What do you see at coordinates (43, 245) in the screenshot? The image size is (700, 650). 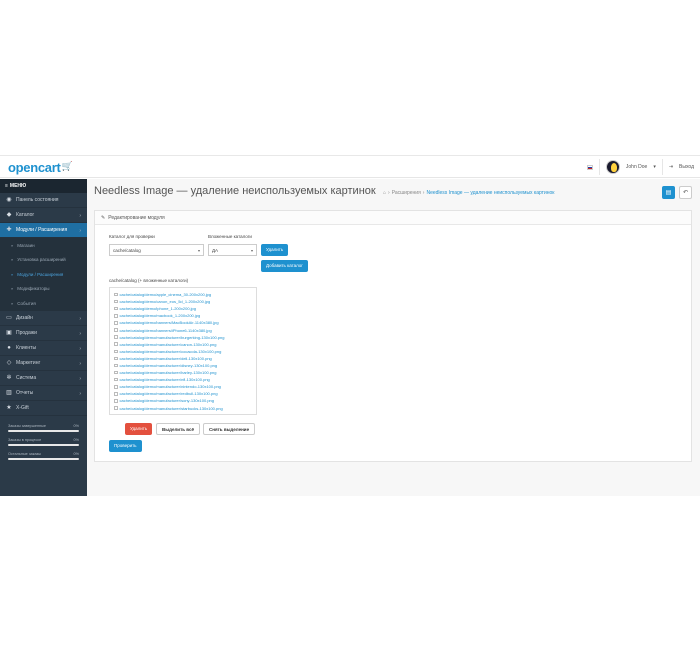 I see `sidebar-subitem-store: » Магазин` at bounding box center [43, 245].